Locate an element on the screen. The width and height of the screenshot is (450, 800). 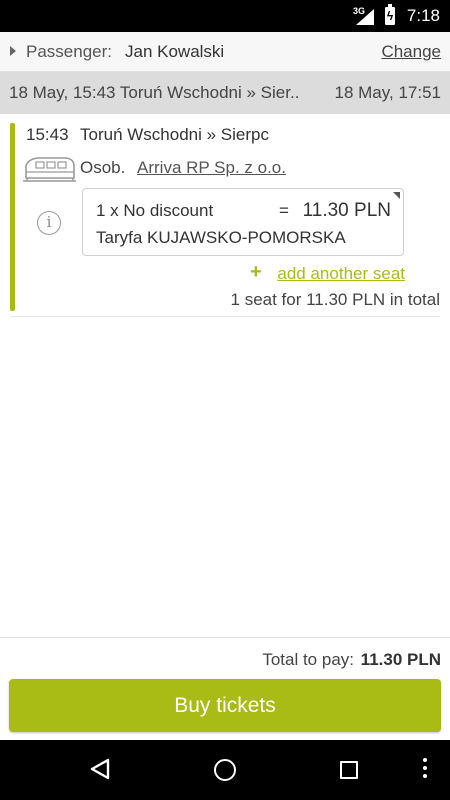
seat-total: 1 seat for 11.30 PLN in total is located at coordinates (335, 299).